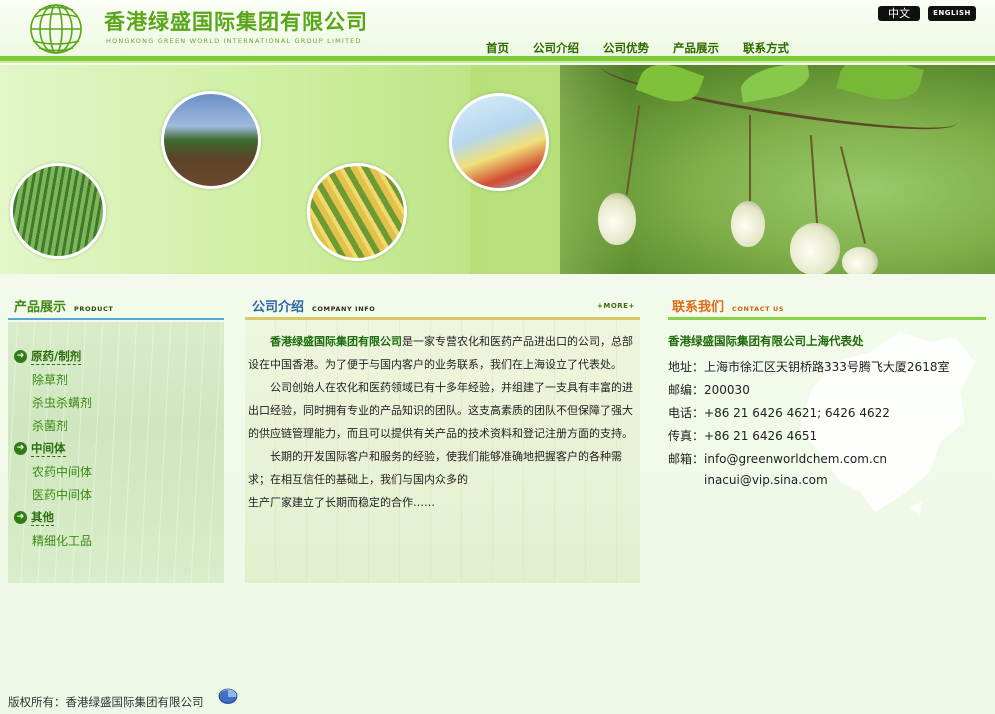 The width and height of the screenshot is (995, 714). Describe the element at coordinates (761, 436) in the screenshot. I see `fax-value: +86 21 6426 4651` at that location.